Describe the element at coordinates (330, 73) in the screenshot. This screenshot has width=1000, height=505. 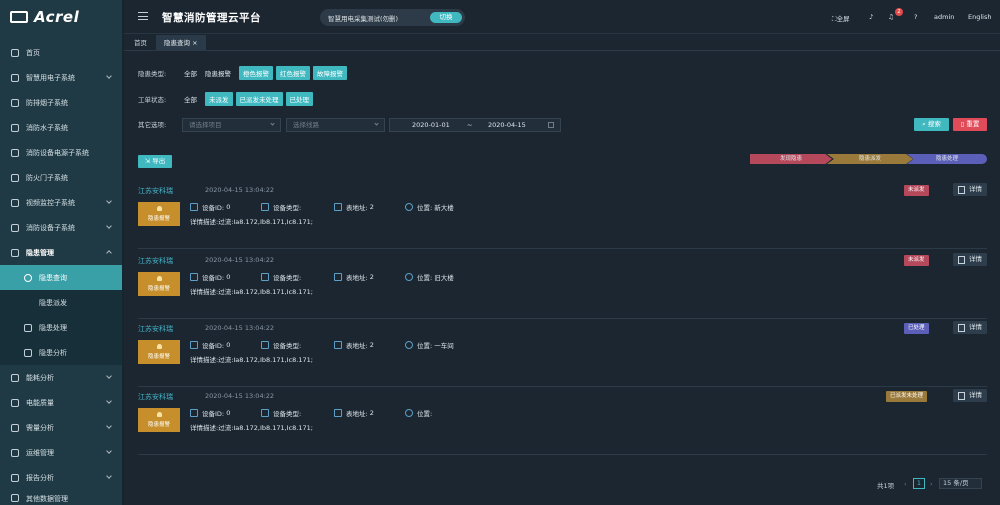
I see `filter-type-fault: 故障报警` at that location.